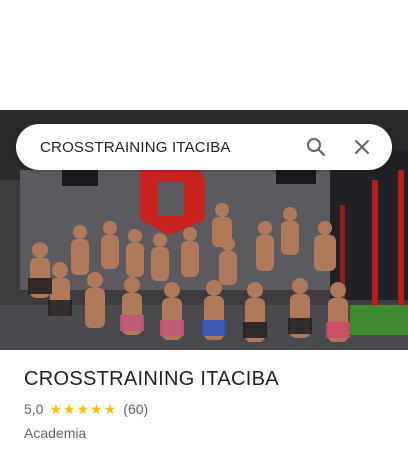 The width and height of the screenshot is (408, 462). Describe the element at coordinates (55, 433) in the screenshot. I see `place-category: Academia` at that location.